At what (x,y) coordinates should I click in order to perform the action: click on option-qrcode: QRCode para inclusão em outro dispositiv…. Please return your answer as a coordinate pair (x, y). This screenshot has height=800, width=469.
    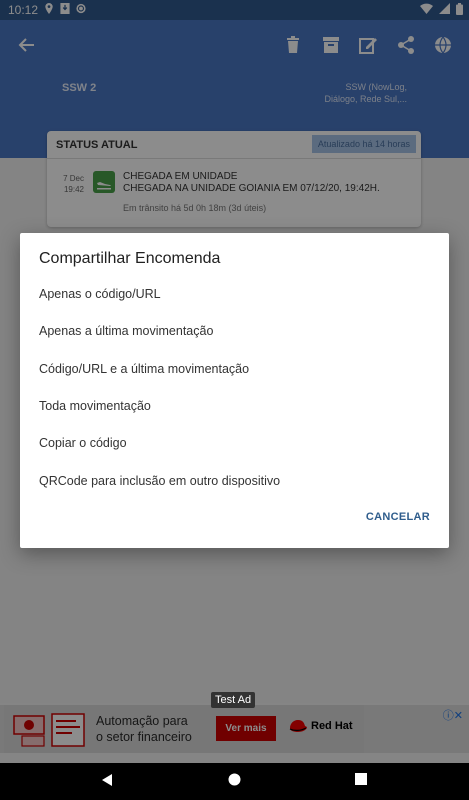
    Looking at the image, I should click on (234, 481).